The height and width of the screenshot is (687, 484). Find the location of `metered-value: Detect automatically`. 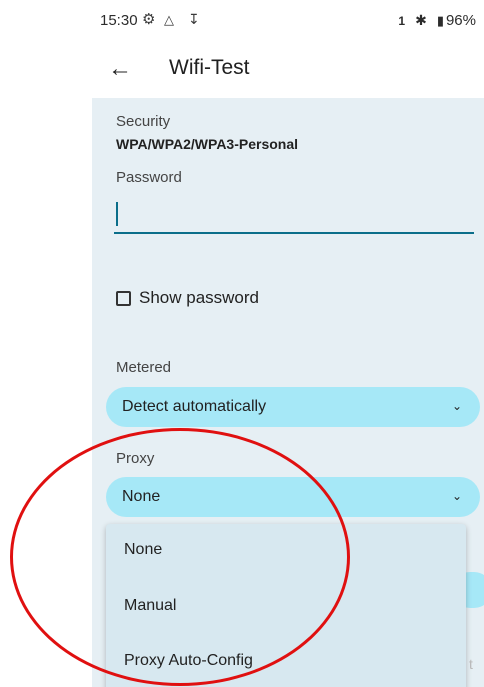

metered-value: Detect automatically is located at coordinates (194, 406).